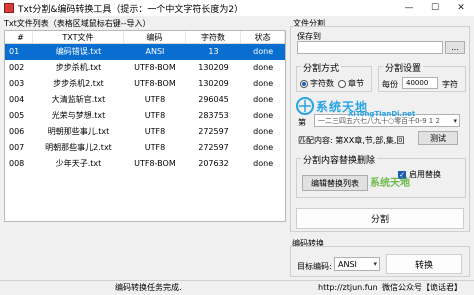 The height and width of the screenshot is (295, 474). I want to click on table-row: 006 明朝那些事儿.txt UTF8 272597 done, so click(145, 132).